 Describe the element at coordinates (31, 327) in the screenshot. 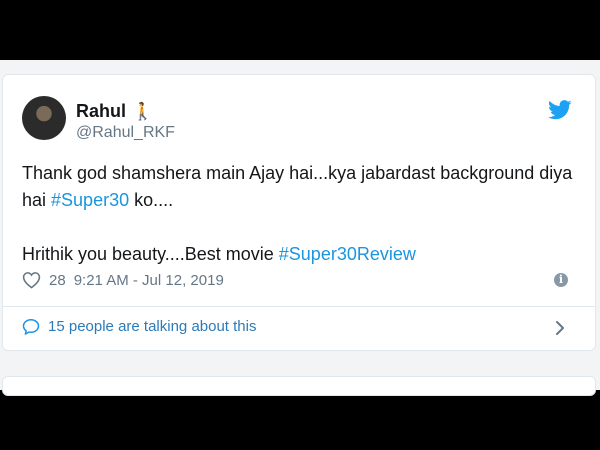

I see `speech-bubble-icon` at that location.